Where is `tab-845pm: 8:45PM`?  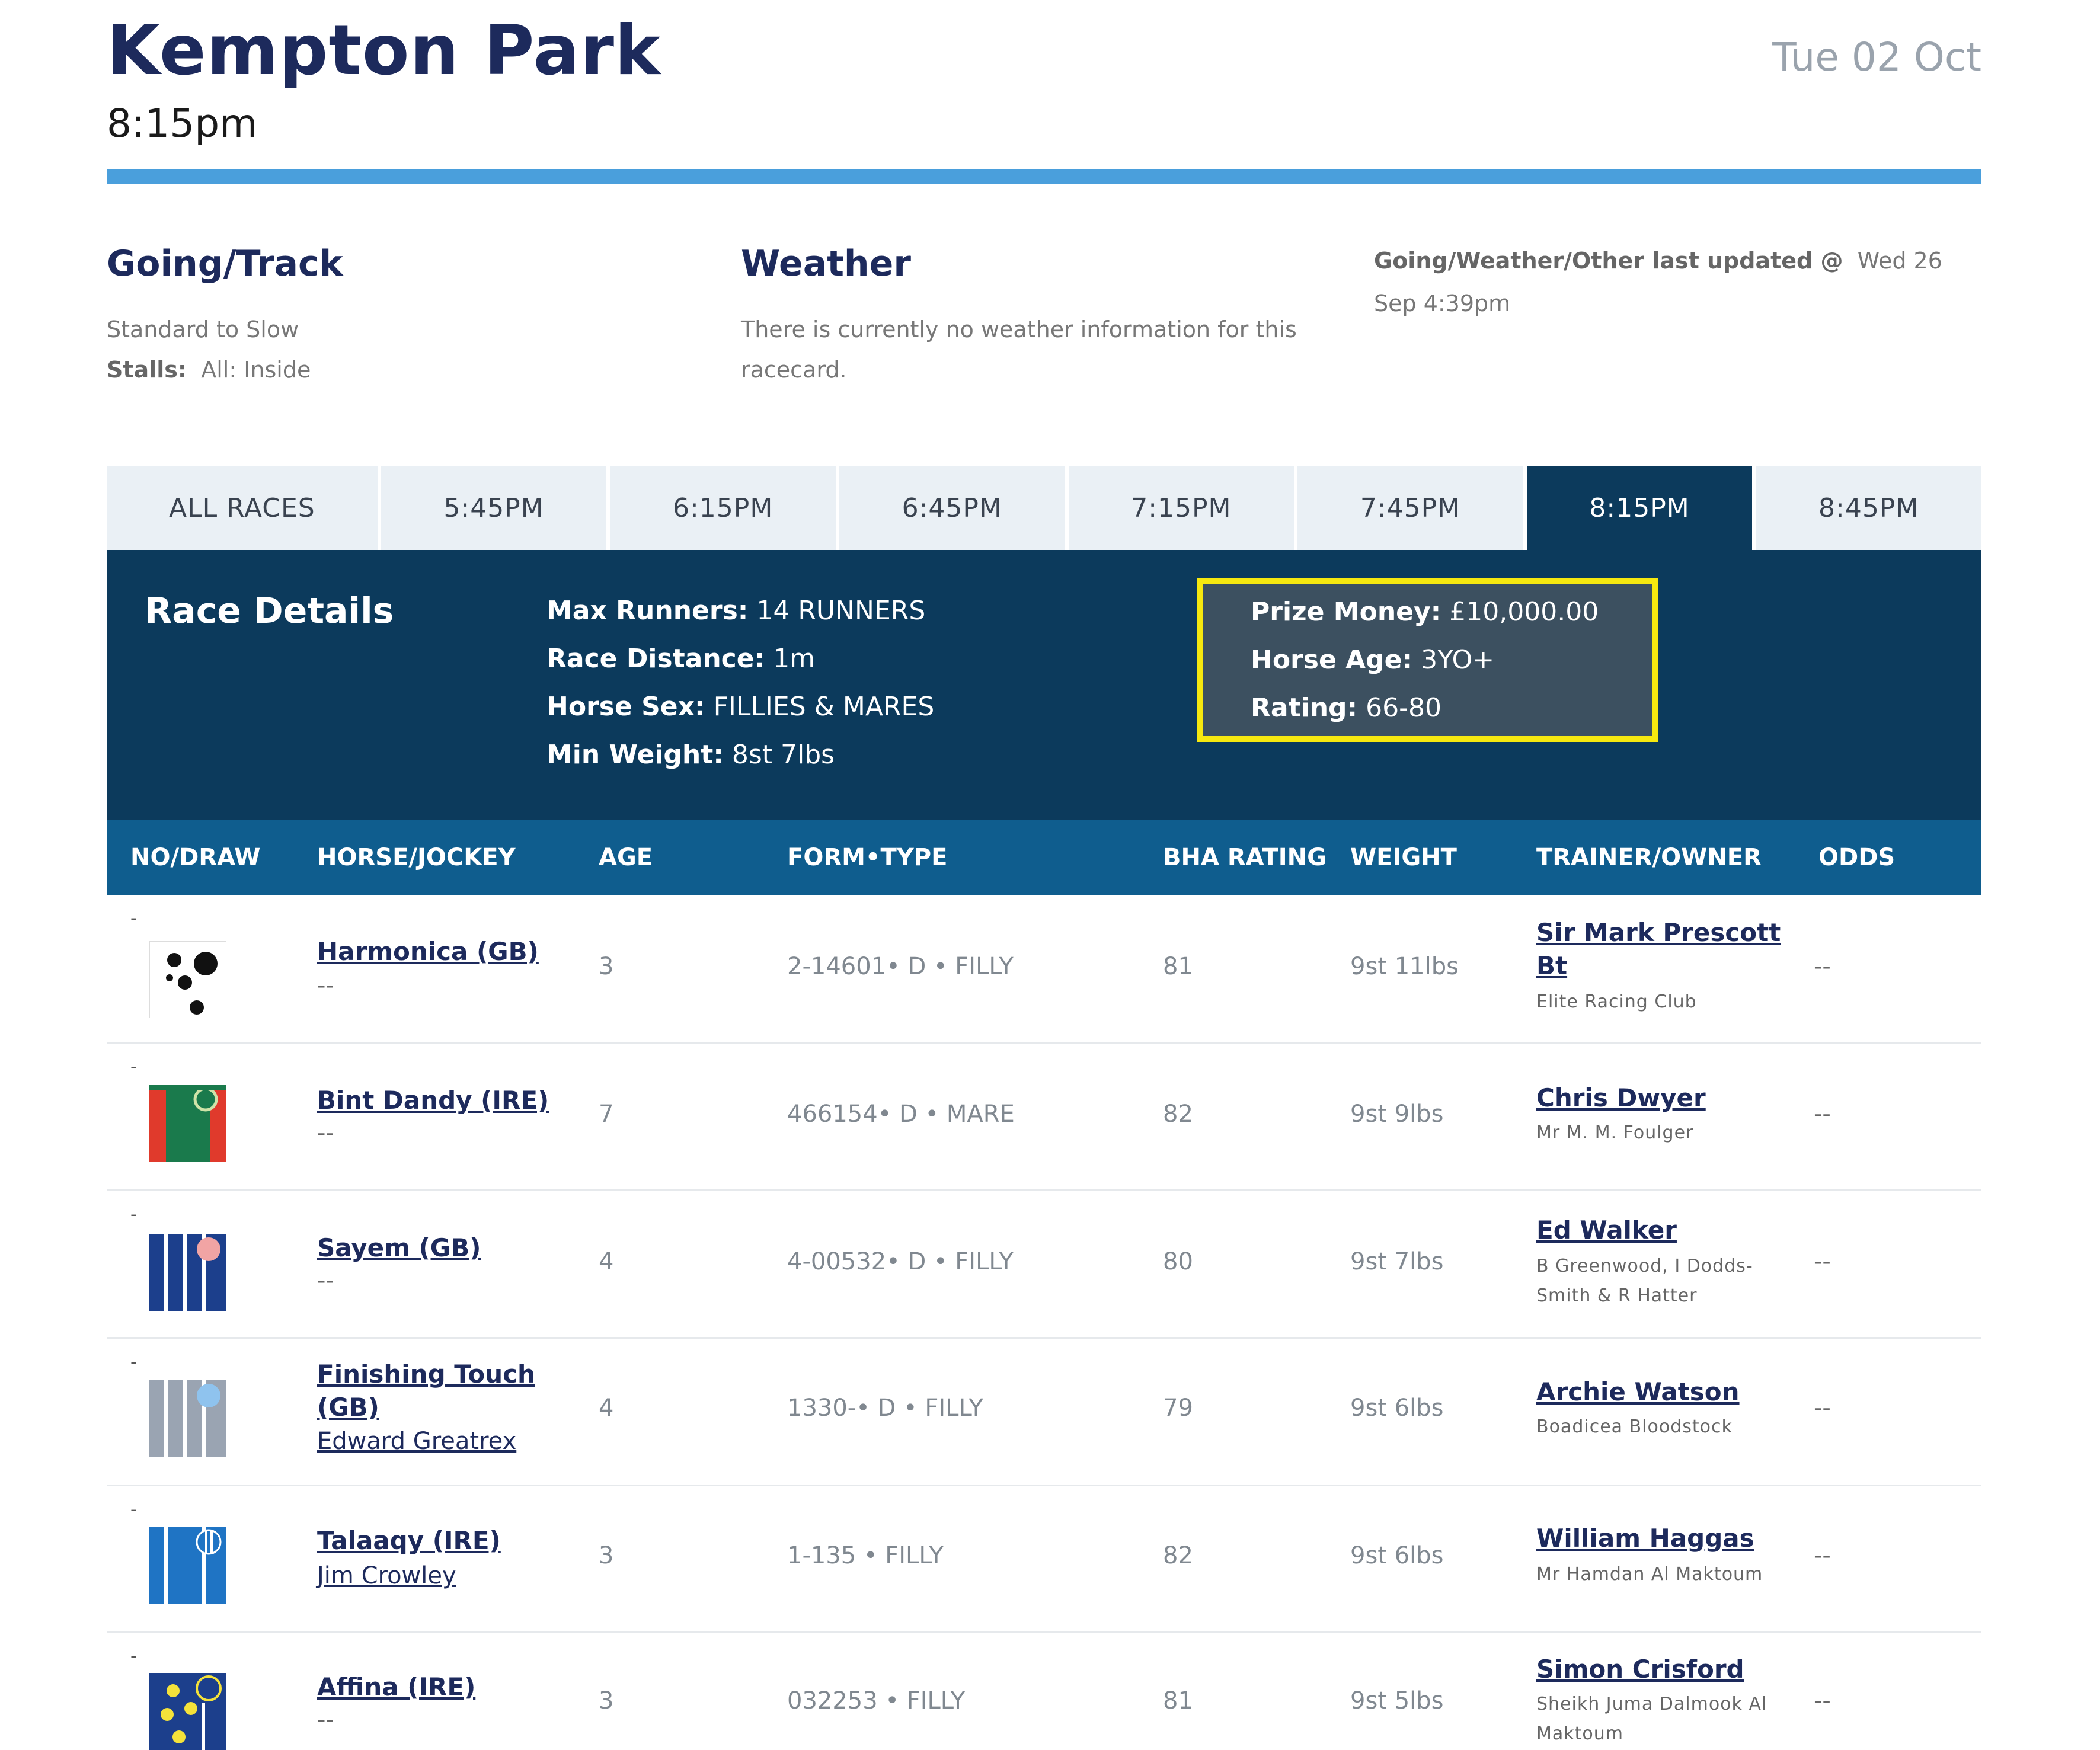 tab-845pm: 8:45PM is located at coordinates (1868, 508).